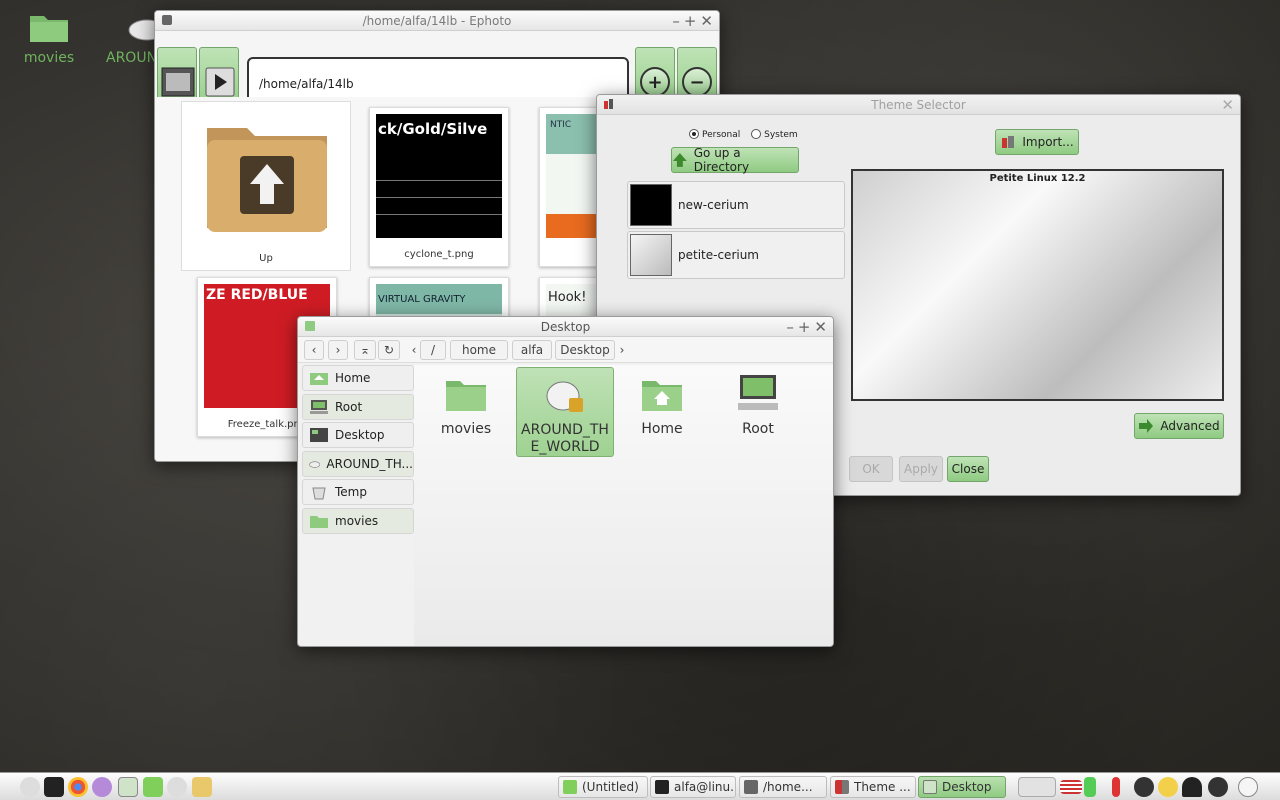  I want to click on volume-icon, so click(1218, 787).